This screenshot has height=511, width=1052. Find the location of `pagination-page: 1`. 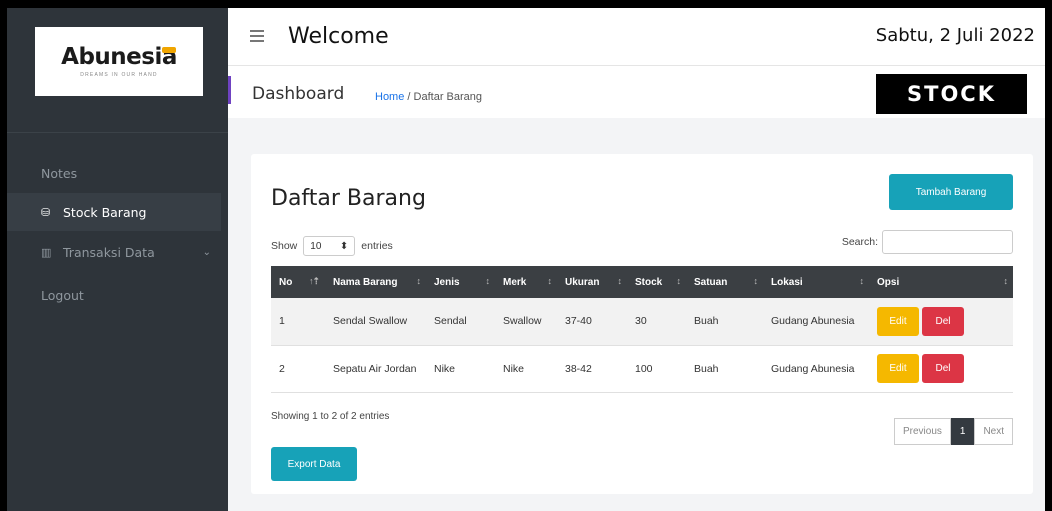

pagination-page: 1 is located at coordinates (962, 431).